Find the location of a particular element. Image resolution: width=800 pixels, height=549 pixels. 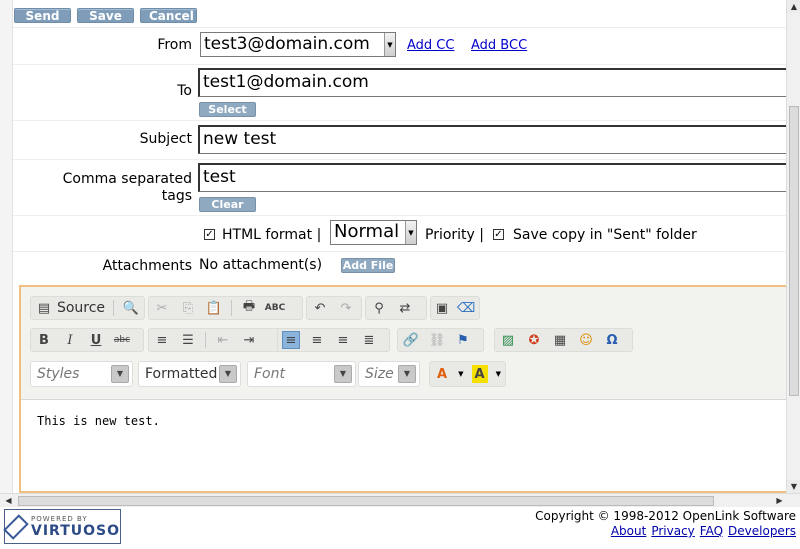

strikethrough-icon: abc is located at coordinates (122, 340).